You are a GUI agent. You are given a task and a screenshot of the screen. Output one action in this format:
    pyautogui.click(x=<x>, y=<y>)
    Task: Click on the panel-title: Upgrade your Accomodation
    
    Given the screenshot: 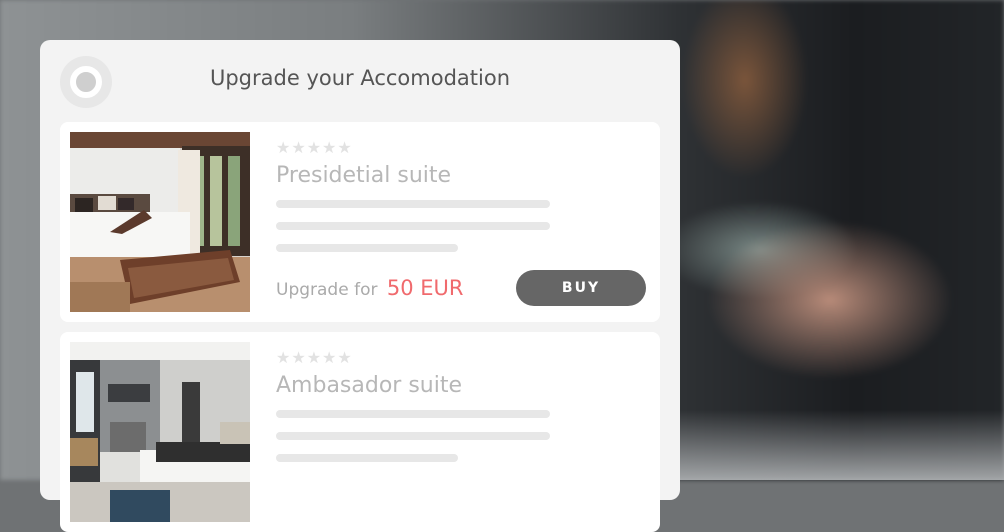 What is the action you would take?
    pyautogui.click(x=360, y=78)
    